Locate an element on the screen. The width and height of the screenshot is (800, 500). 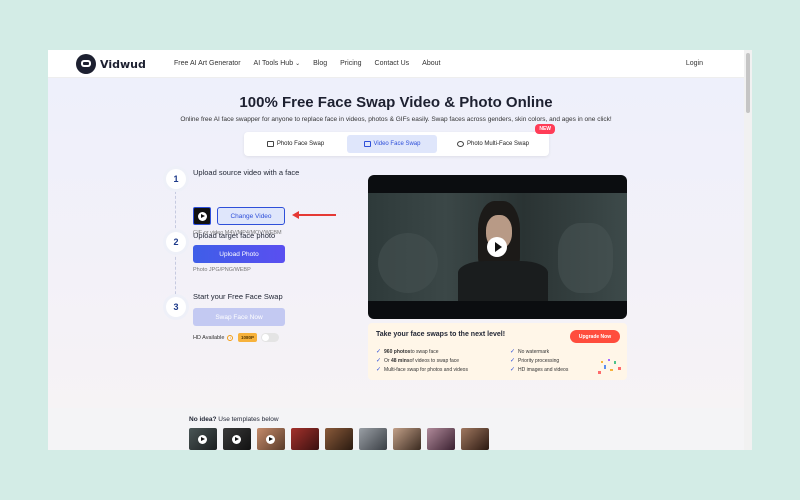
video-icon is located at coordinates (367, 144).